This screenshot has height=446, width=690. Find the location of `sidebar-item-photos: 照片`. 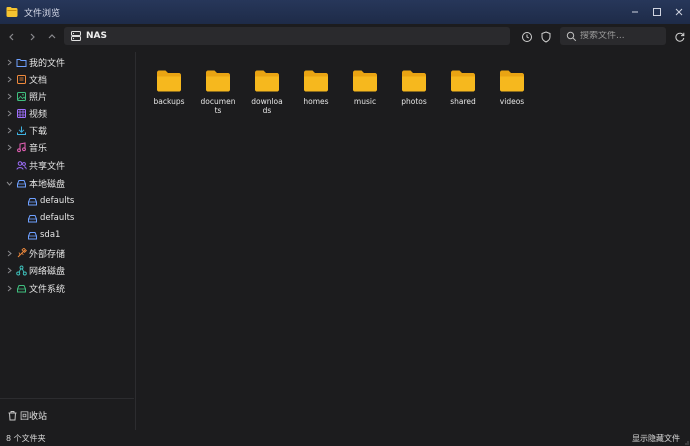

sidebar-item-photos: 照片 is located at coordinates (67, 96).